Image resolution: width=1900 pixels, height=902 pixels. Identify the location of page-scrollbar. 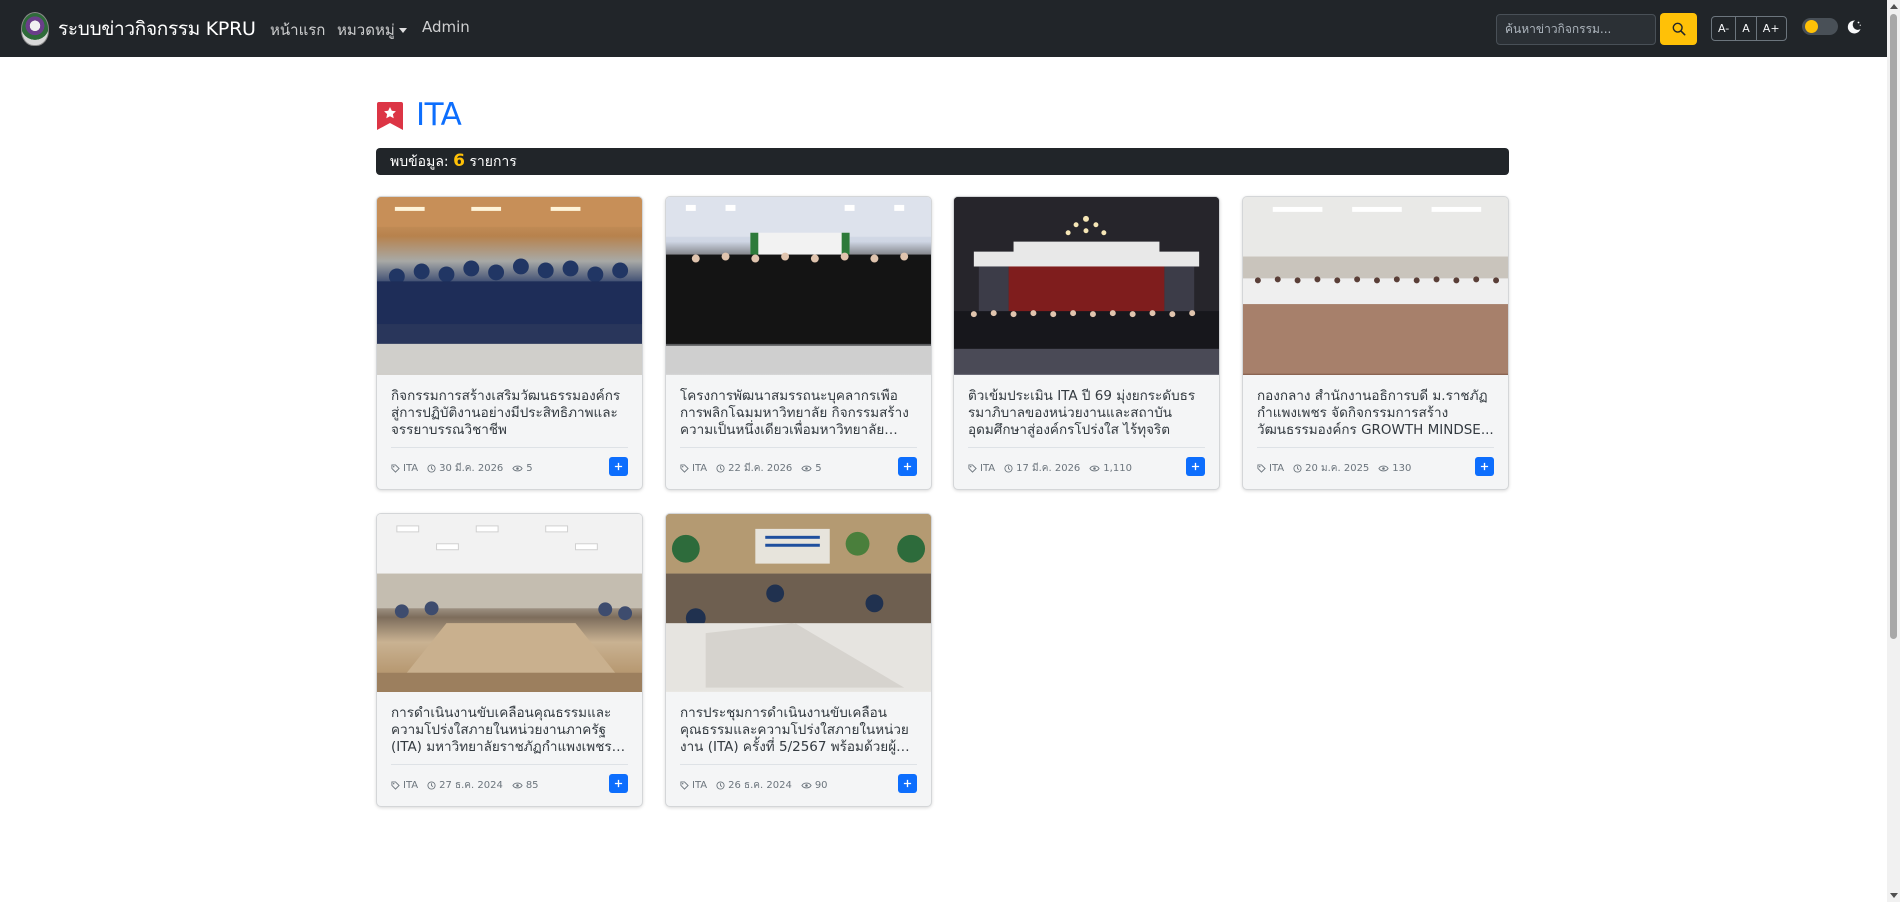
(1893, 451).